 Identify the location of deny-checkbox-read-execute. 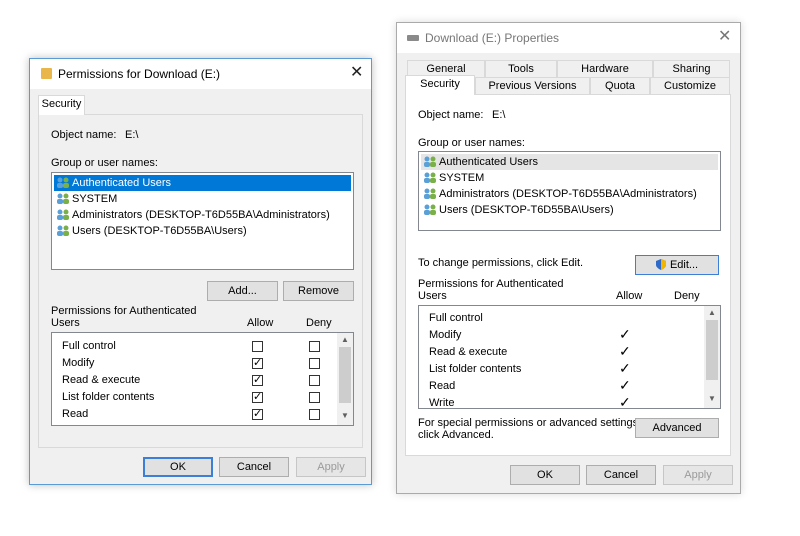
(314, 380).